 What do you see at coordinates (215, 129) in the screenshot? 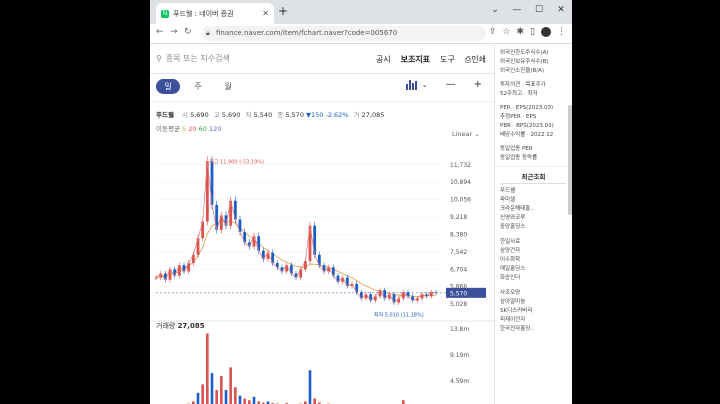
I see `ma-120: 120` at bounding box center [215, 129].